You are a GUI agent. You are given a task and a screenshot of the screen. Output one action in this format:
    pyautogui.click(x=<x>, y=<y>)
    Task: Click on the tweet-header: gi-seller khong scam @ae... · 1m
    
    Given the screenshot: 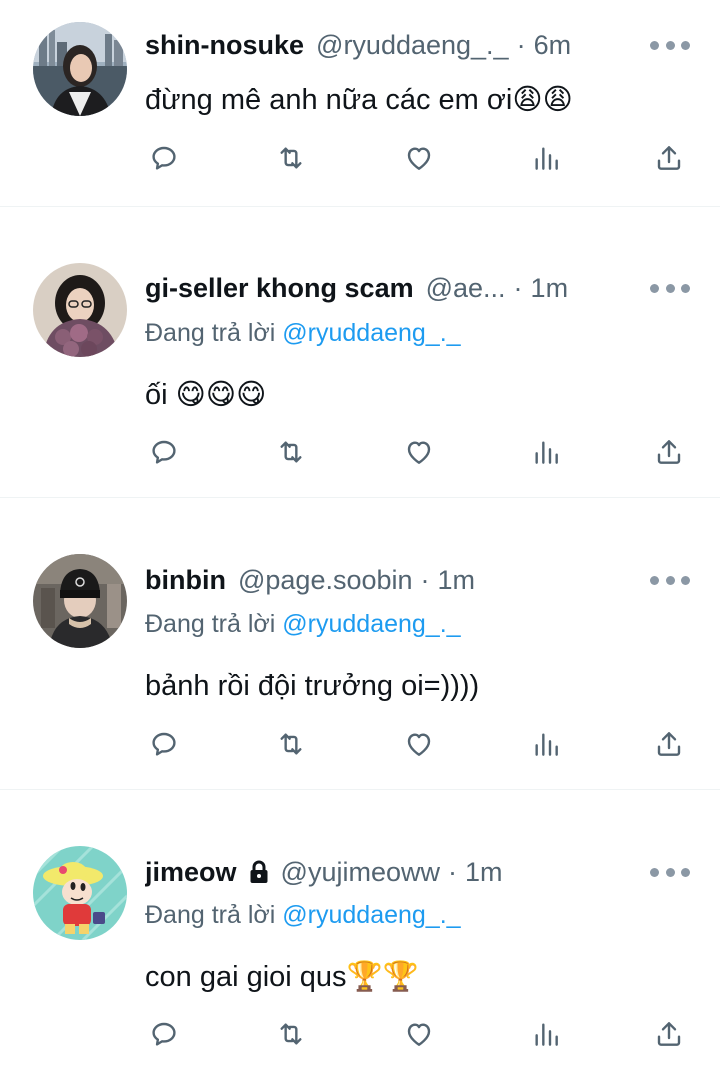 What is the action you would take?
    pyautogui.click(x=387, y=288)
    